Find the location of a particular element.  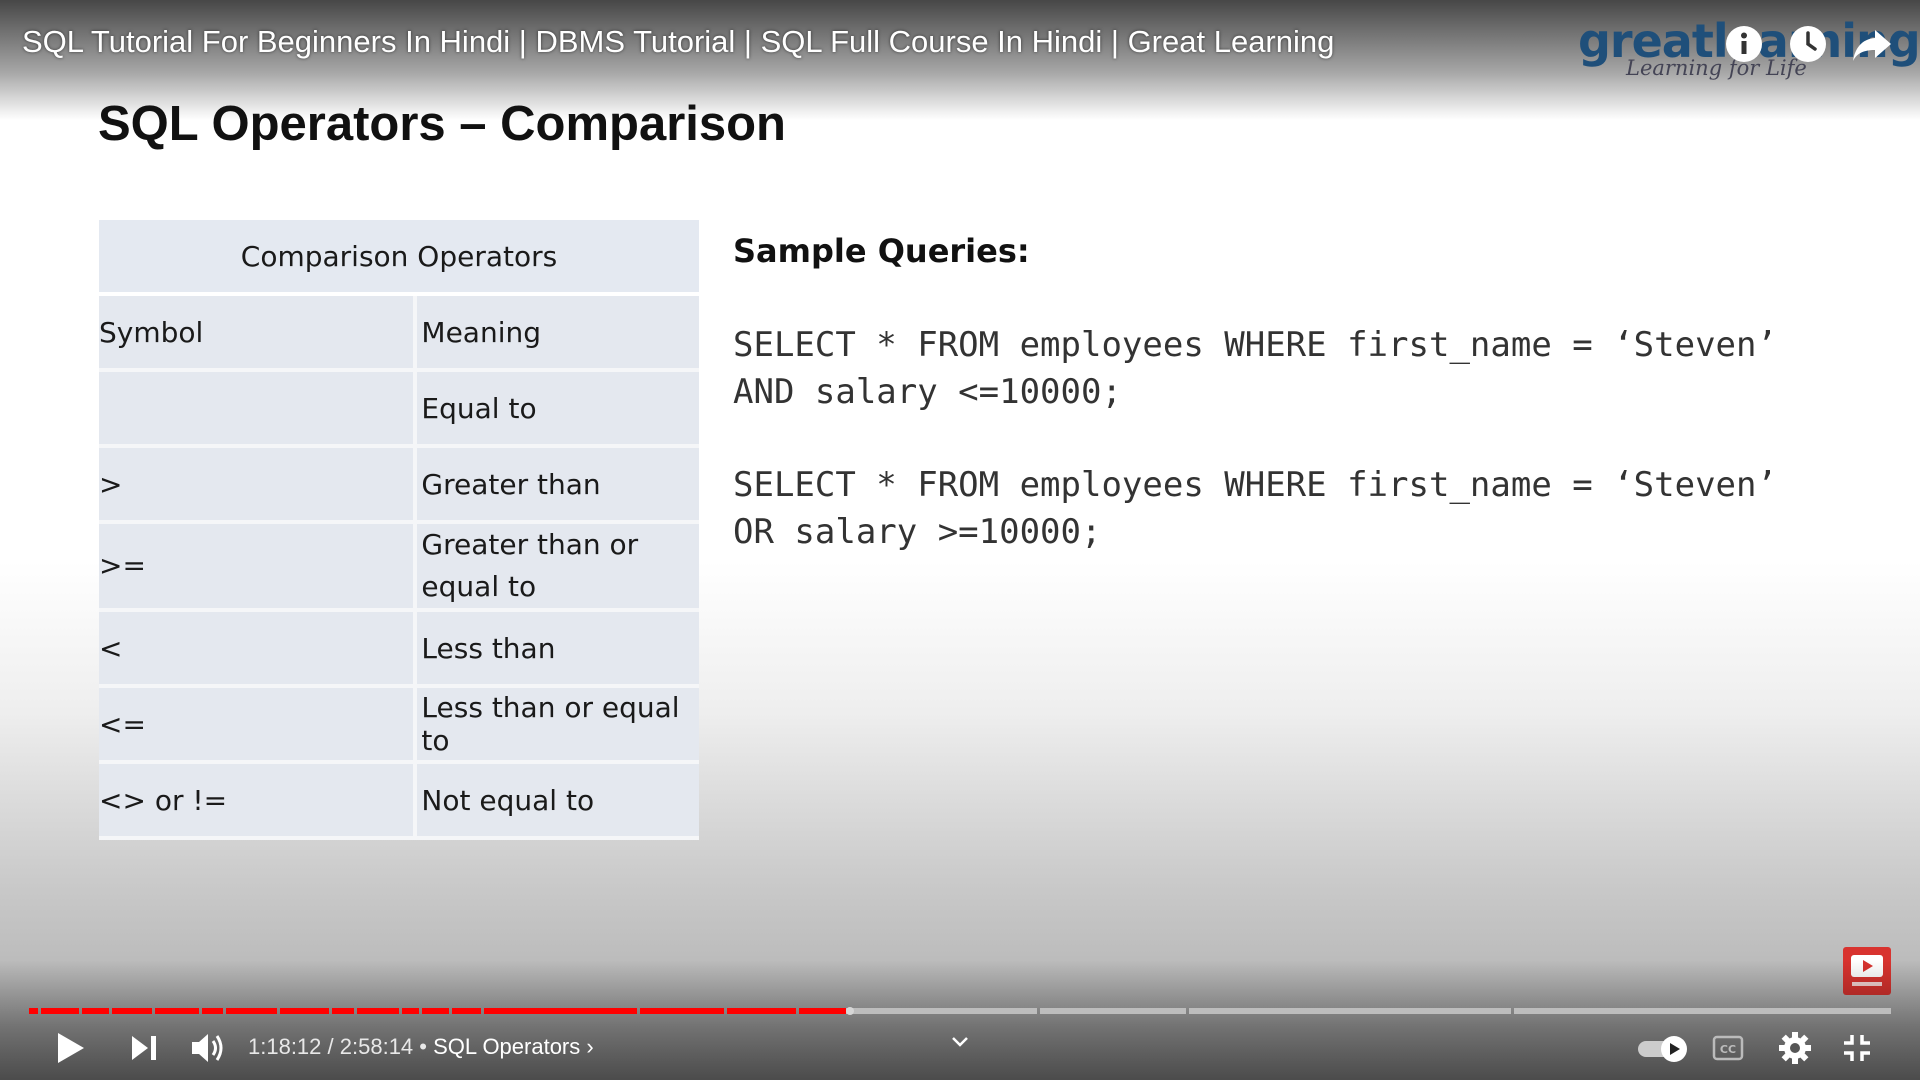

meaning-cell: Less than is located at coordinates (558, 650).